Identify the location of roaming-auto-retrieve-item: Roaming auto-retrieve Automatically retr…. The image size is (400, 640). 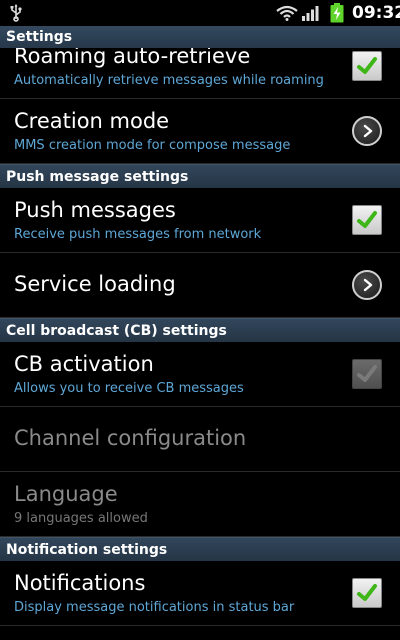
(200, 73).